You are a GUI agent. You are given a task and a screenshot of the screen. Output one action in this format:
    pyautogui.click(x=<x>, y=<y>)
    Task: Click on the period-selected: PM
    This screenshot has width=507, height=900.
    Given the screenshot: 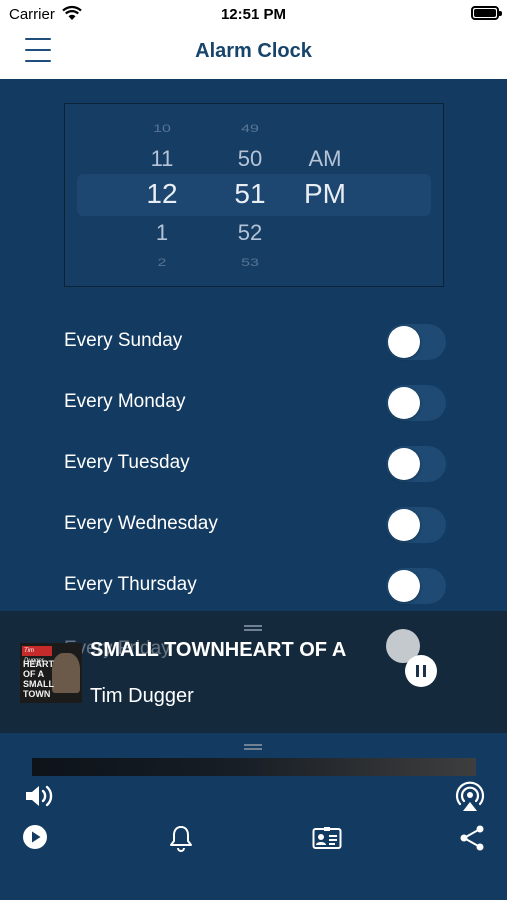 What is the action you would take?
    pyautogui.click(x=325, y=193)
    